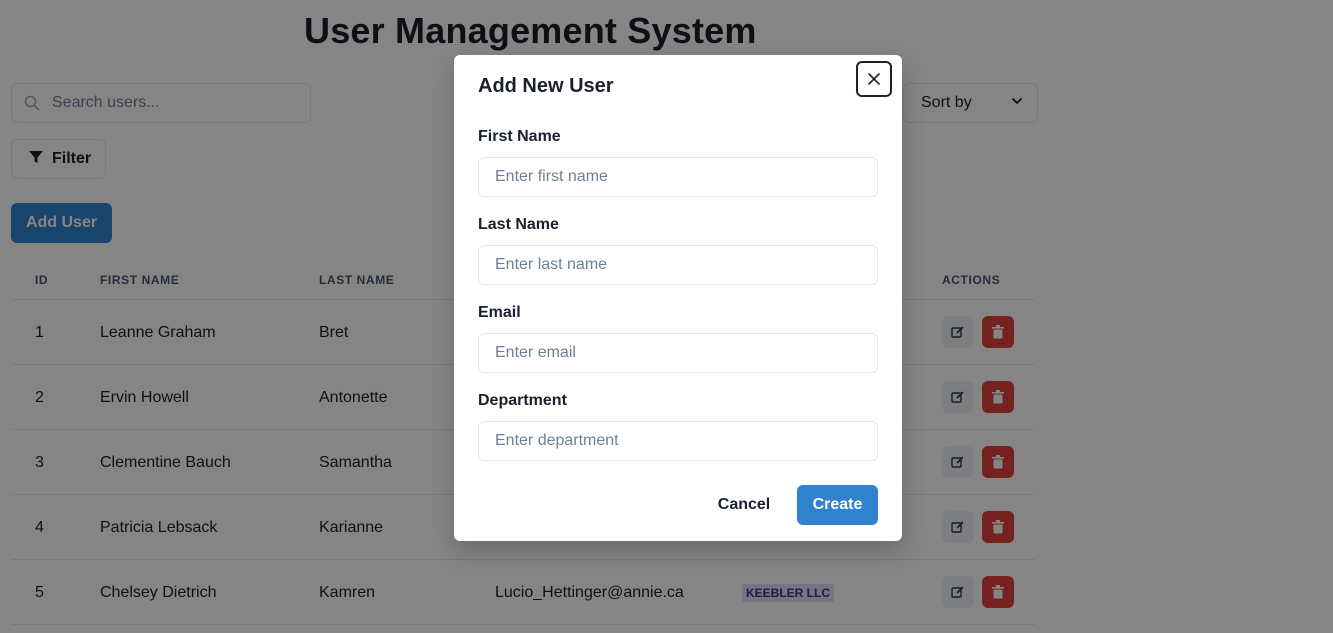  I want to click on close-button, so click(874, 79).